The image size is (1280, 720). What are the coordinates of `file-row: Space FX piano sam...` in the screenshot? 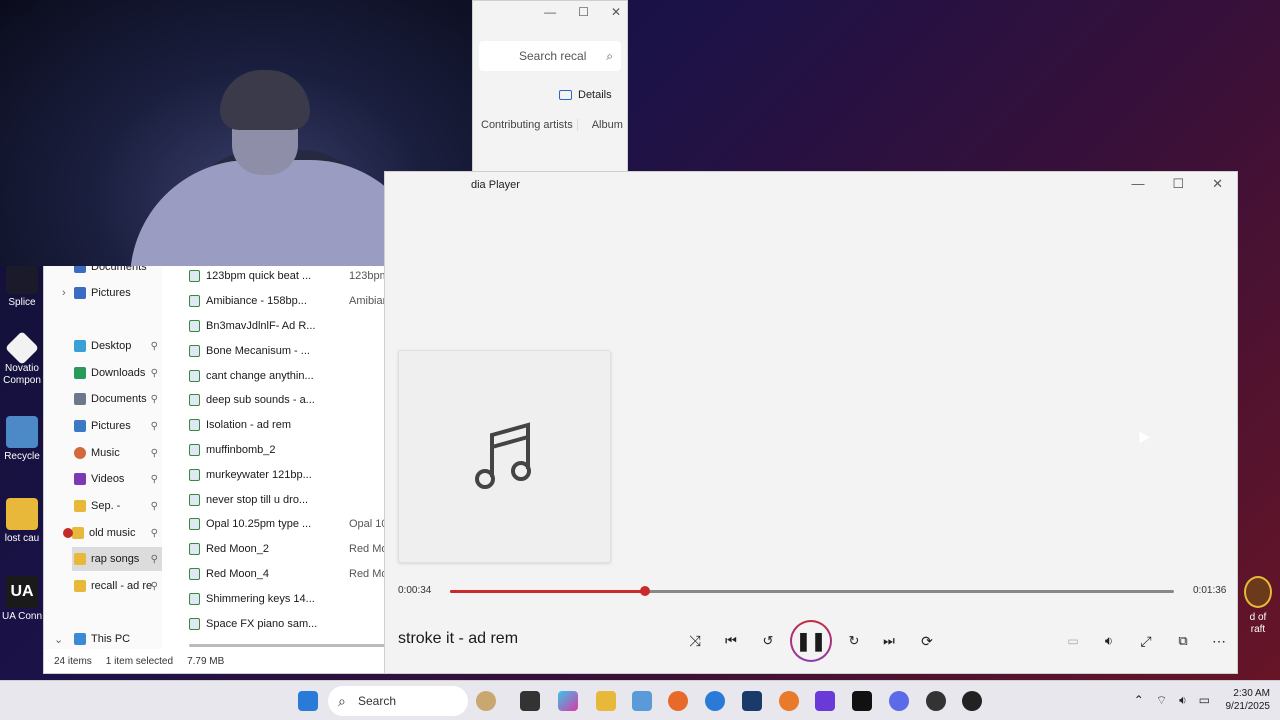 It's located at (288, 623).